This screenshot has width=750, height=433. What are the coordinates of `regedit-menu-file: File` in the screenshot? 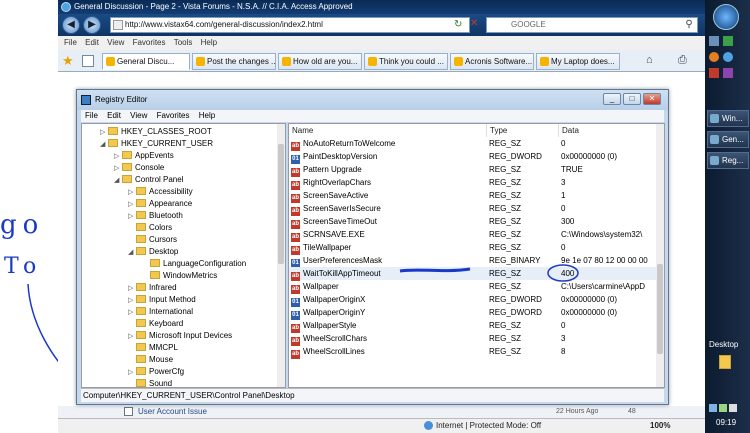 It's located at (91, 115).